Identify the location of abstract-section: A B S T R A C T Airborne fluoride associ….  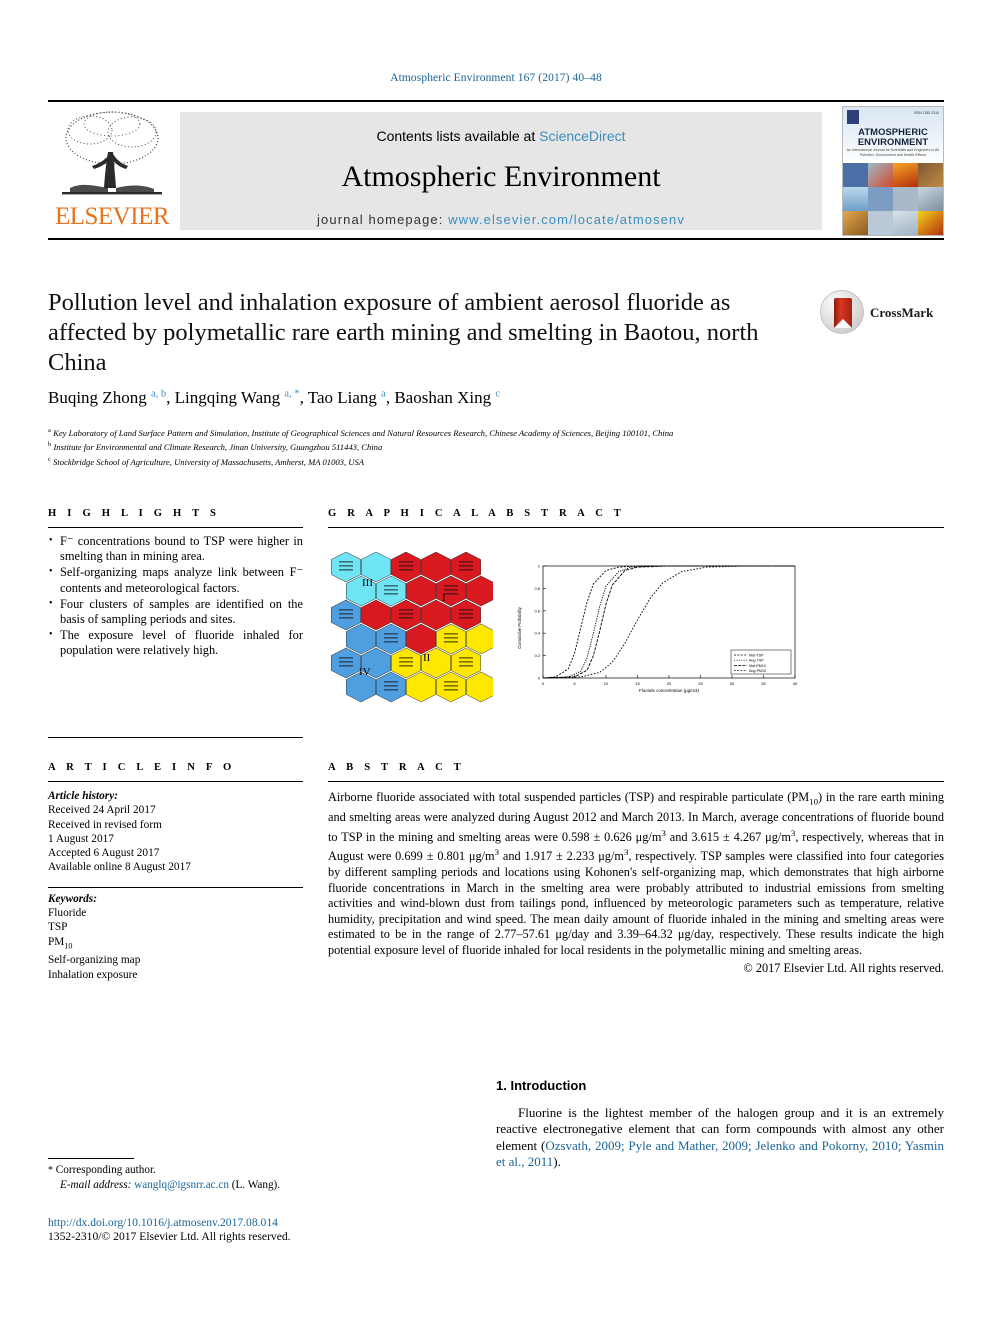
(636, 869).